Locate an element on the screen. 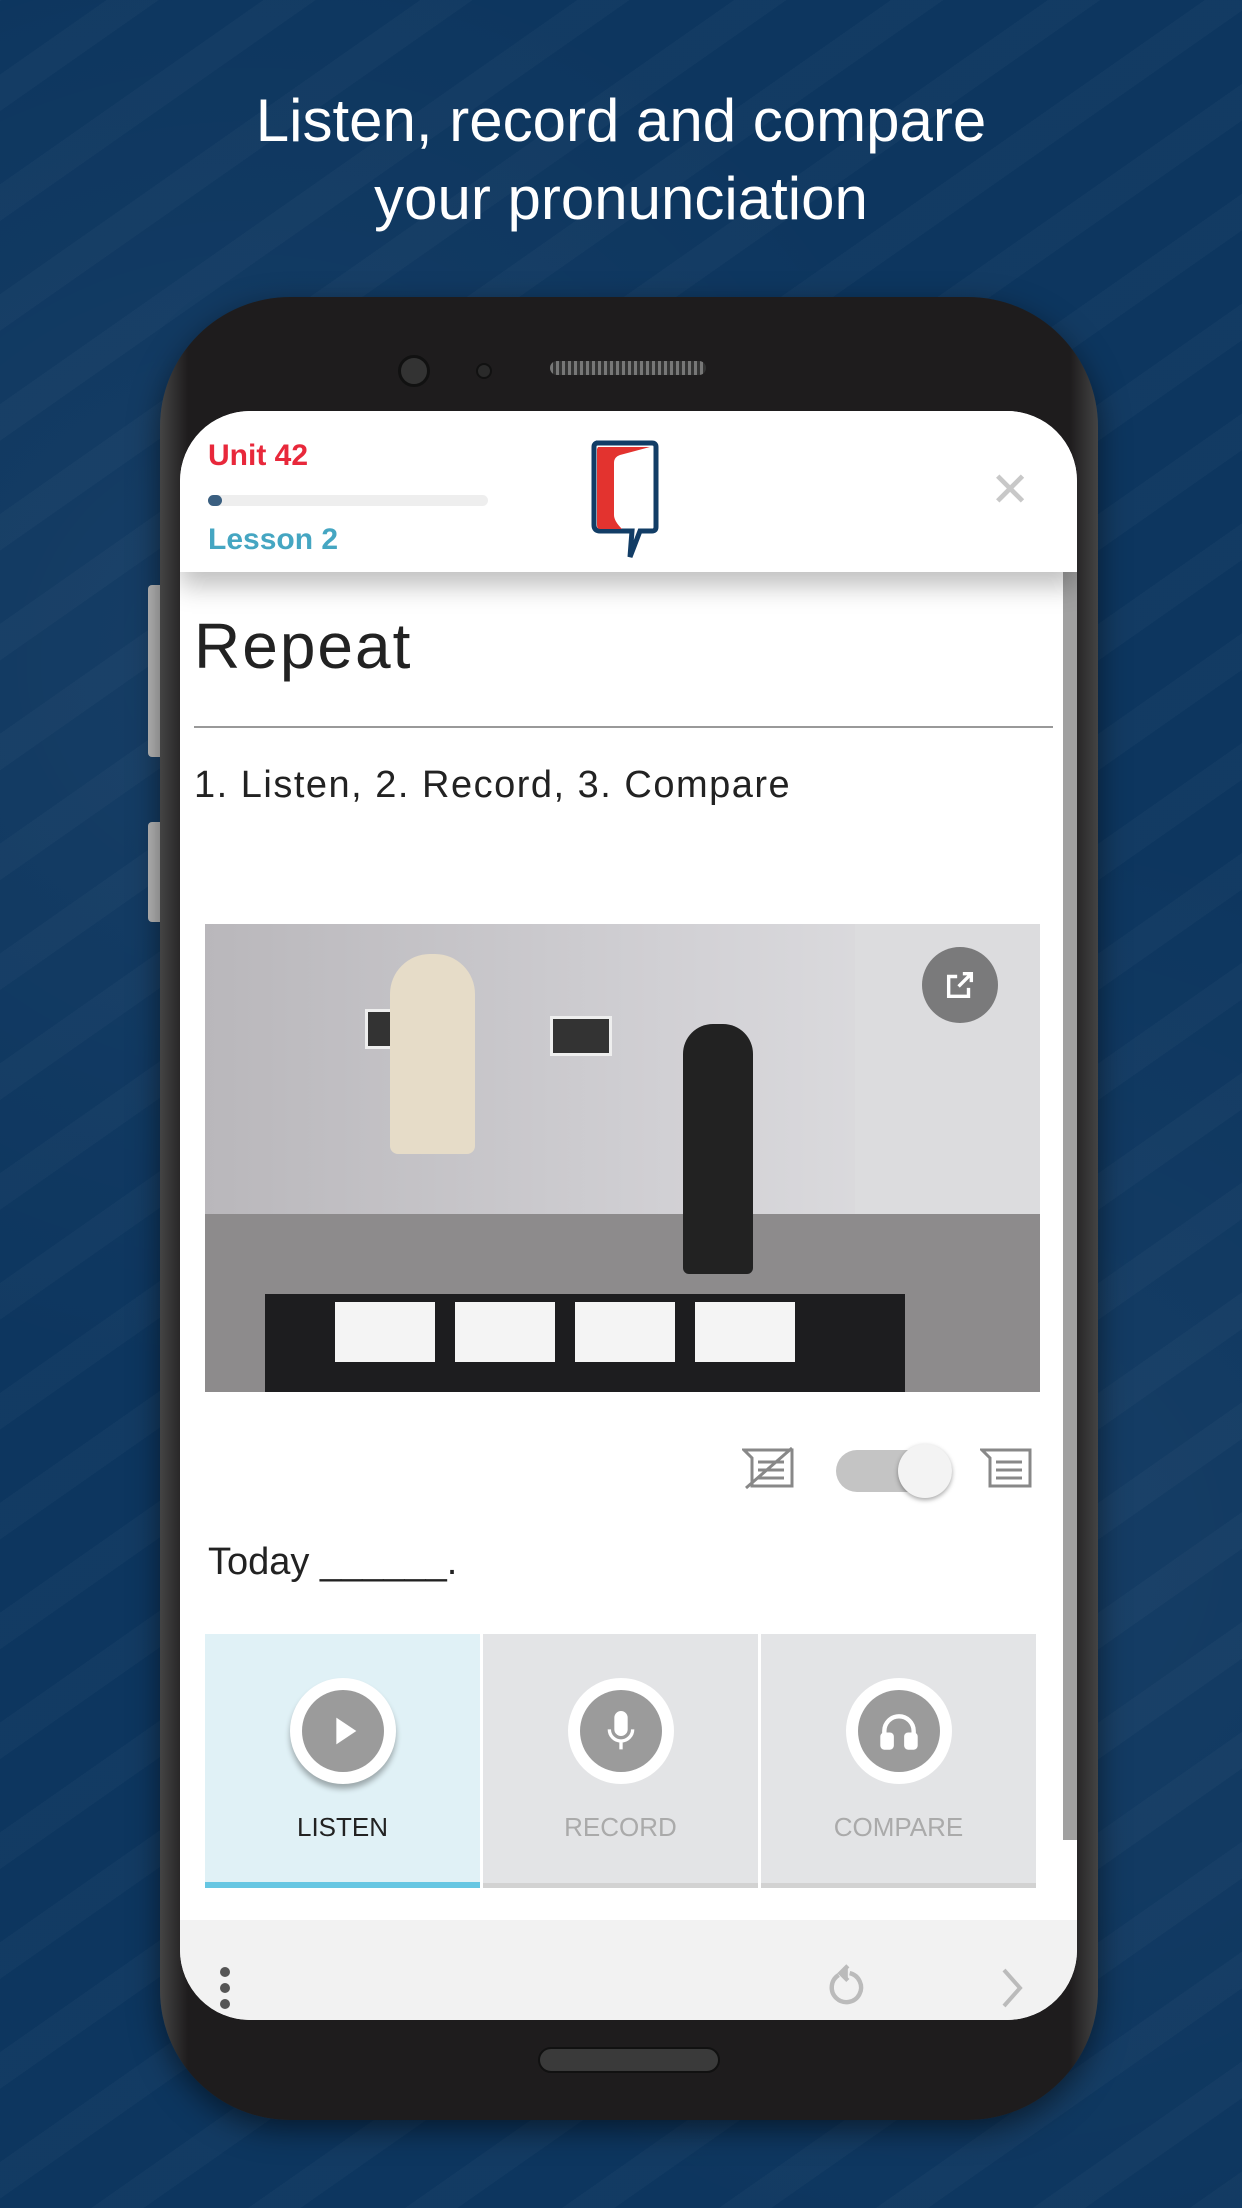 Image resolution: width=1242 pixels, height=2208 pixels. transcript-controls is located at coordinates (628, 1467).